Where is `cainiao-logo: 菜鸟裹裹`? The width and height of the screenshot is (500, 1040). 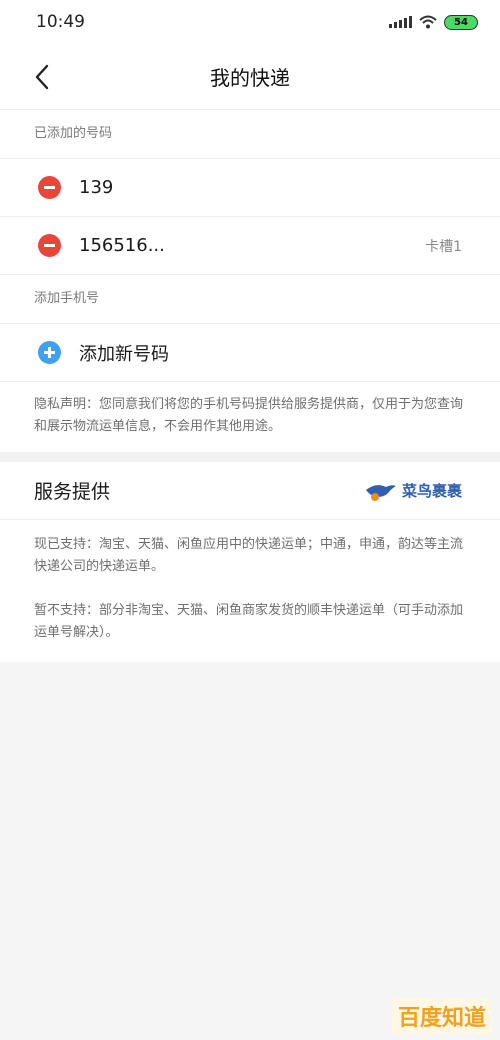
cainiao-logo: 菜鸟裹裹 is located at coordinates (413, 491).